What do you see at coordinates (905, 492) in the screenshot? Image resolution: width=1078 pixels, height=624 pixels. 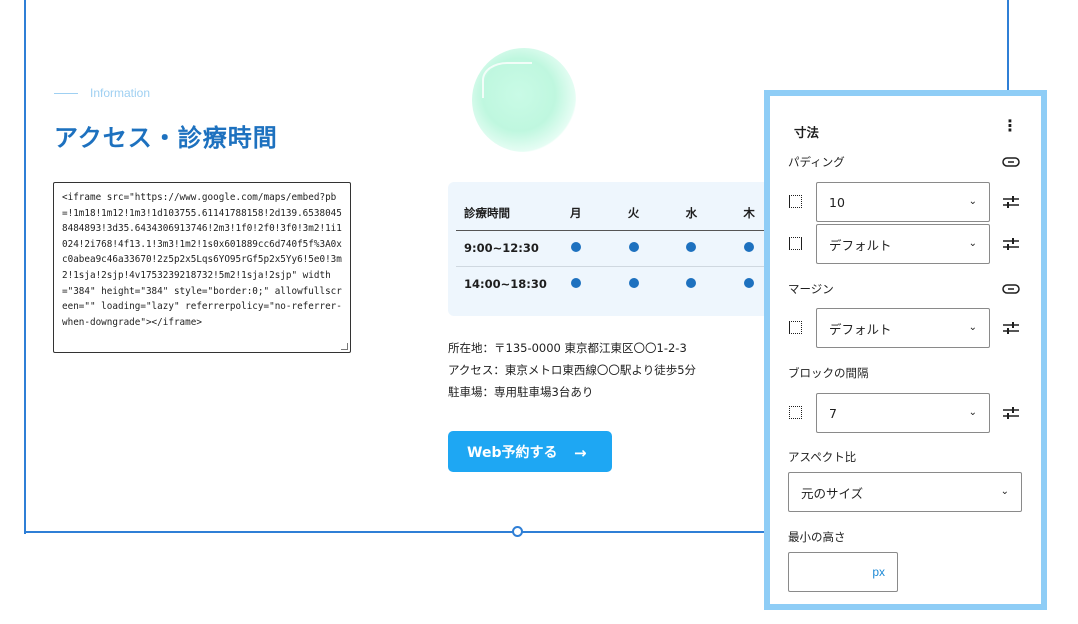 I see `aspect-ratio-select: 元のサイズ ⌄` at bounding box center [905, 492].